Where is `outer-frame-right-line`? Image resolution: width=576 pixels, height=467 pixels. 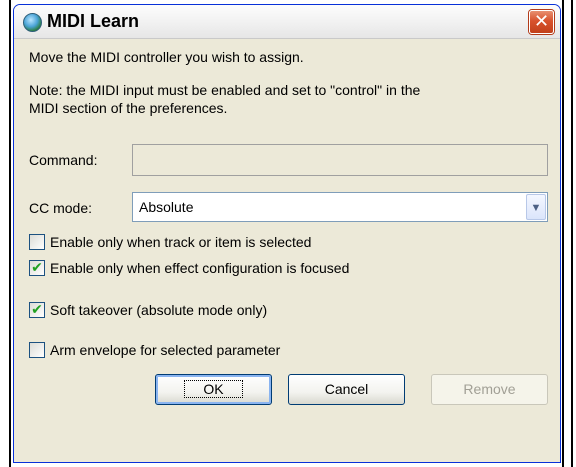 outer-frame-right-line is located at coordinates (563, 233).